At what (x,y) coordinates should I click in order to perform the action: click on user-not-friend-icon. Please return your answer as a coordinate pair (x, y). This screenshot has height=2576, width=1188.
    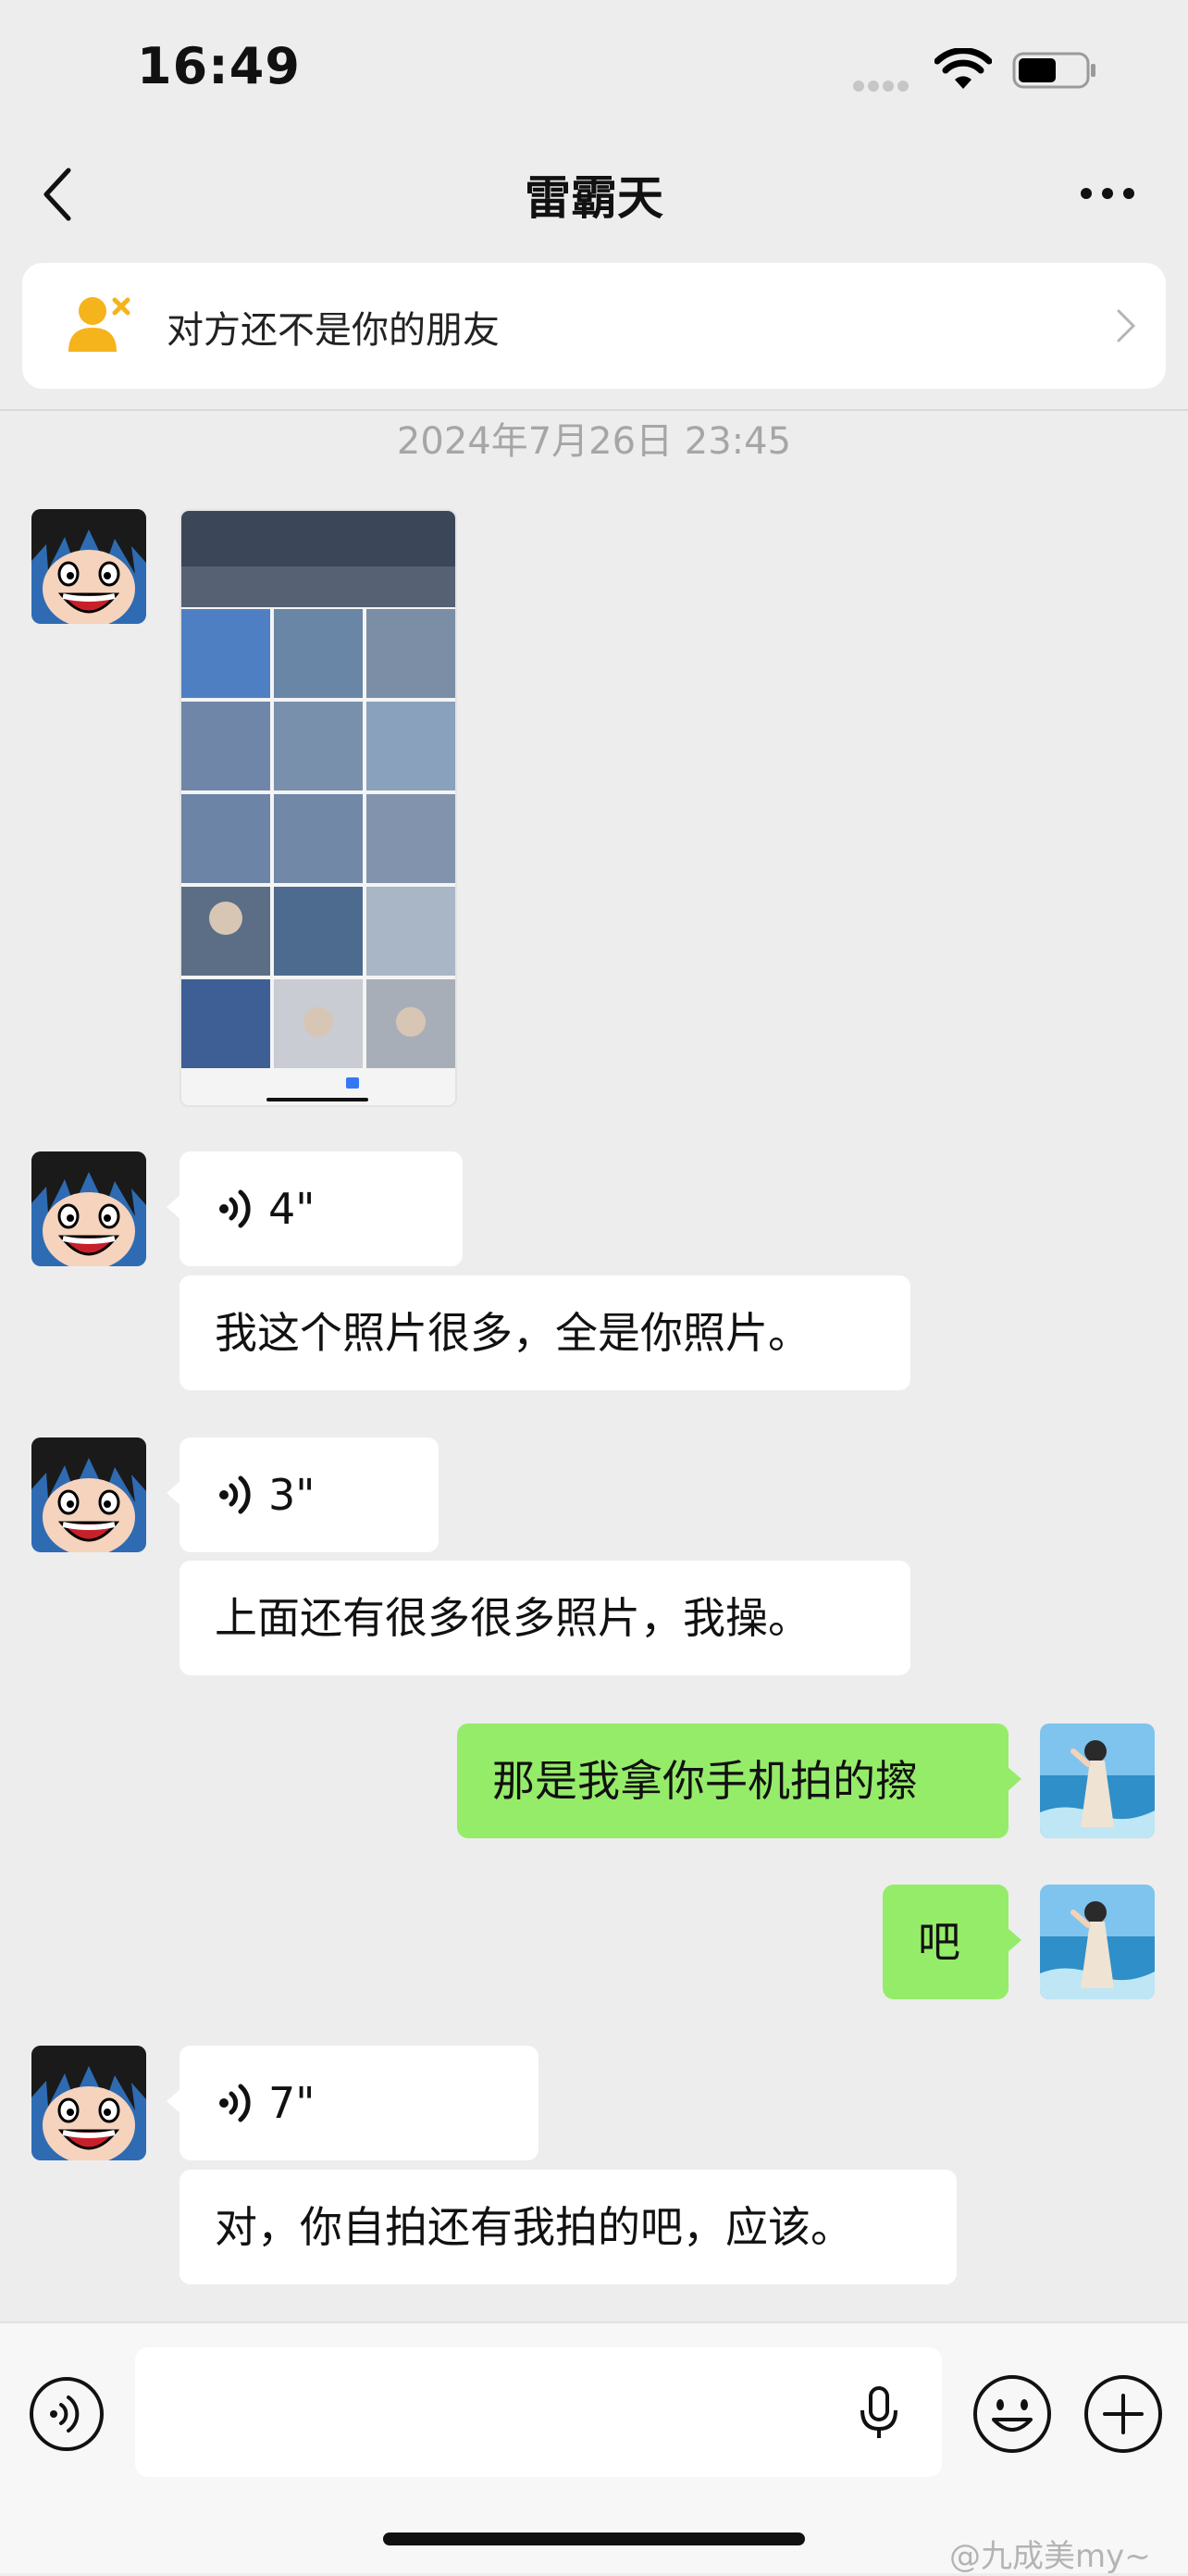
    Looking at the image, I should click on (99, 324).